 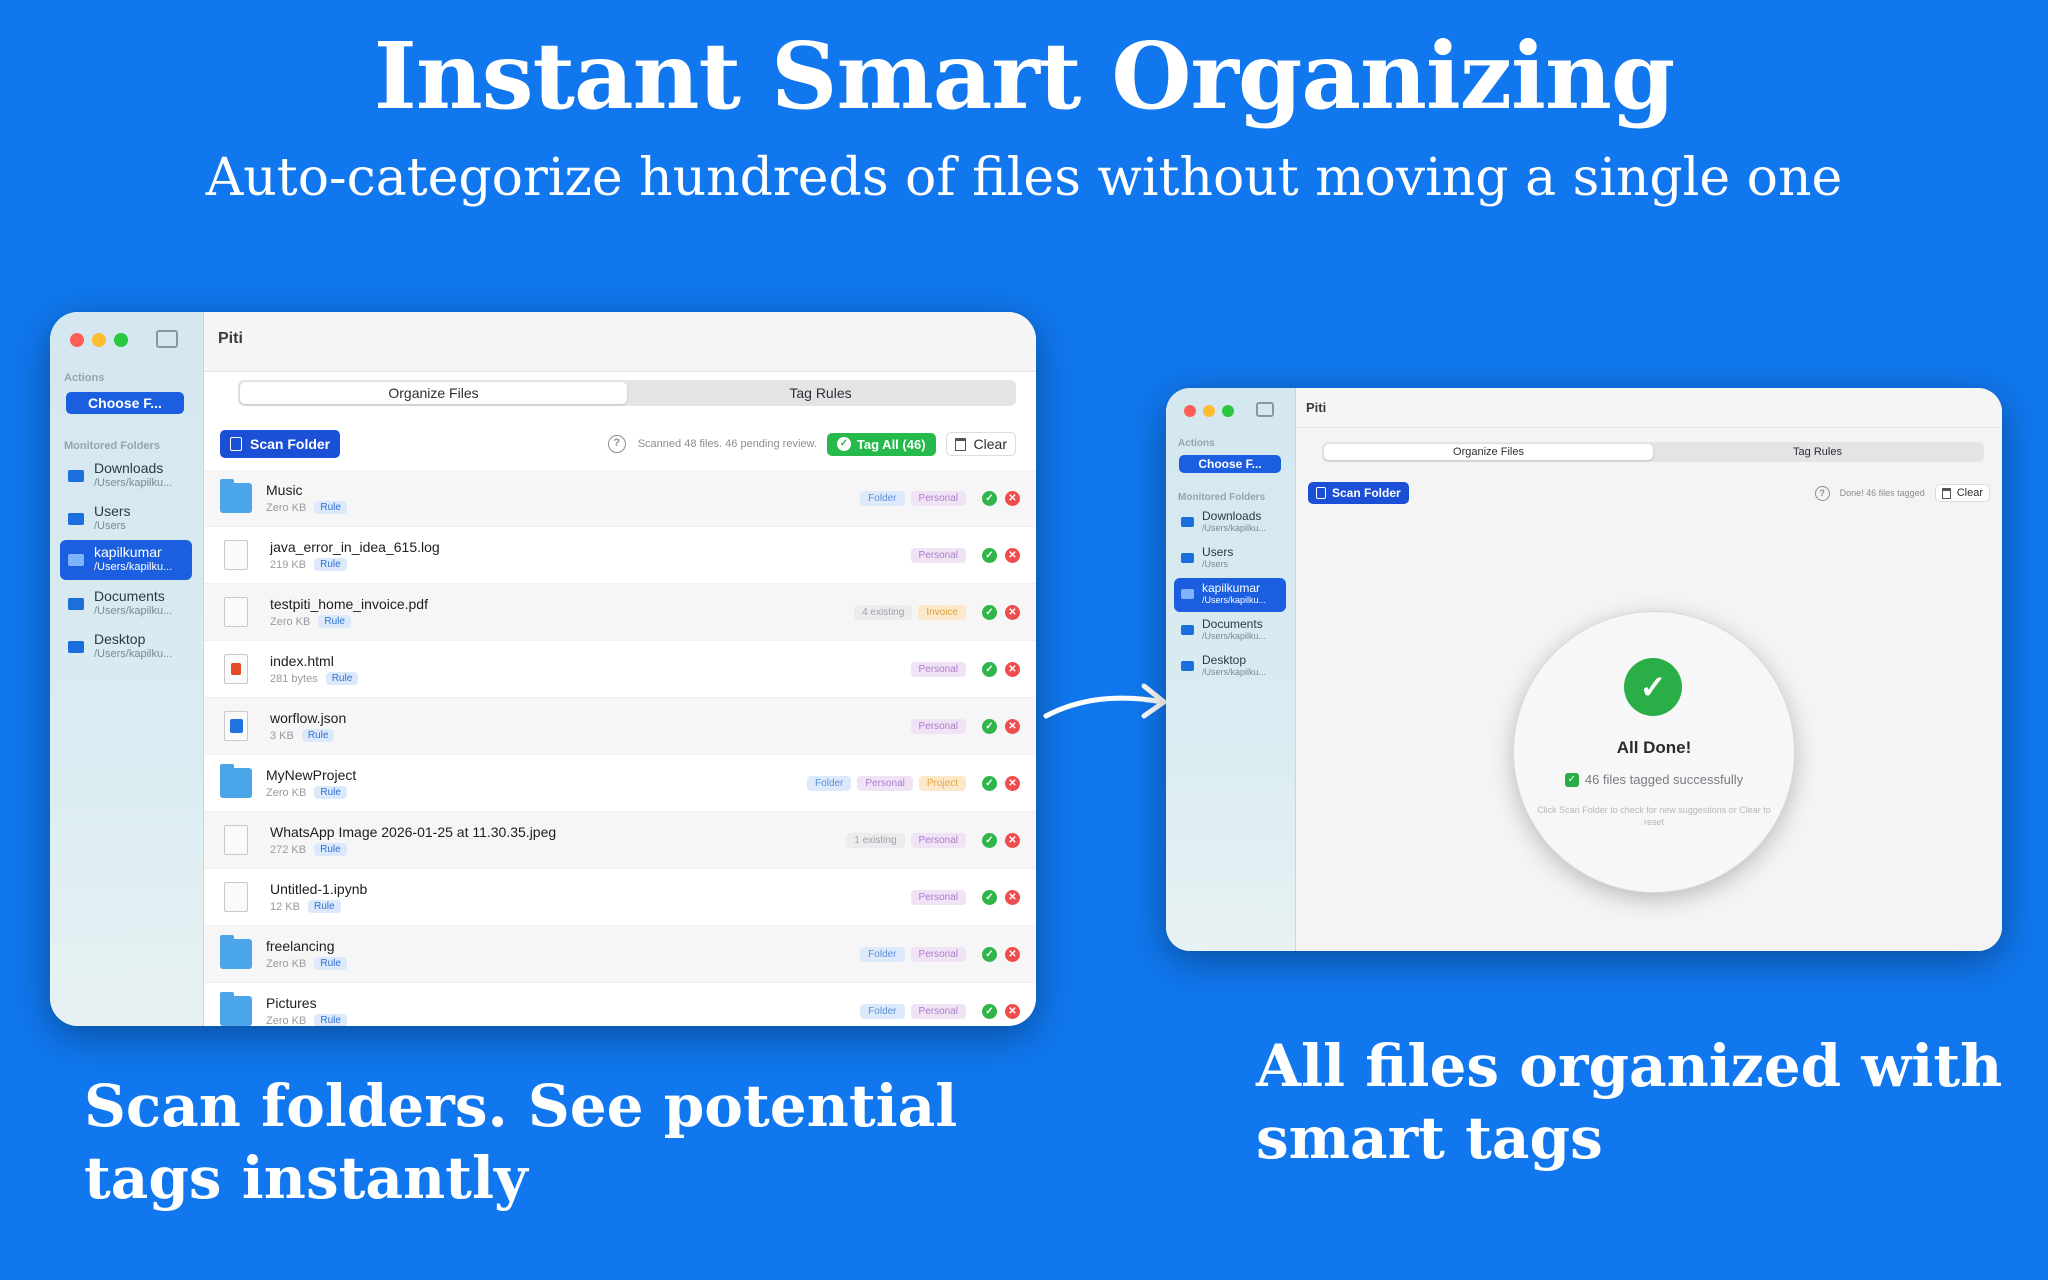 I want to click on table-row: worflow.json 3 KB Rule Personal ✓ ✕, so click(x=620, y=726).